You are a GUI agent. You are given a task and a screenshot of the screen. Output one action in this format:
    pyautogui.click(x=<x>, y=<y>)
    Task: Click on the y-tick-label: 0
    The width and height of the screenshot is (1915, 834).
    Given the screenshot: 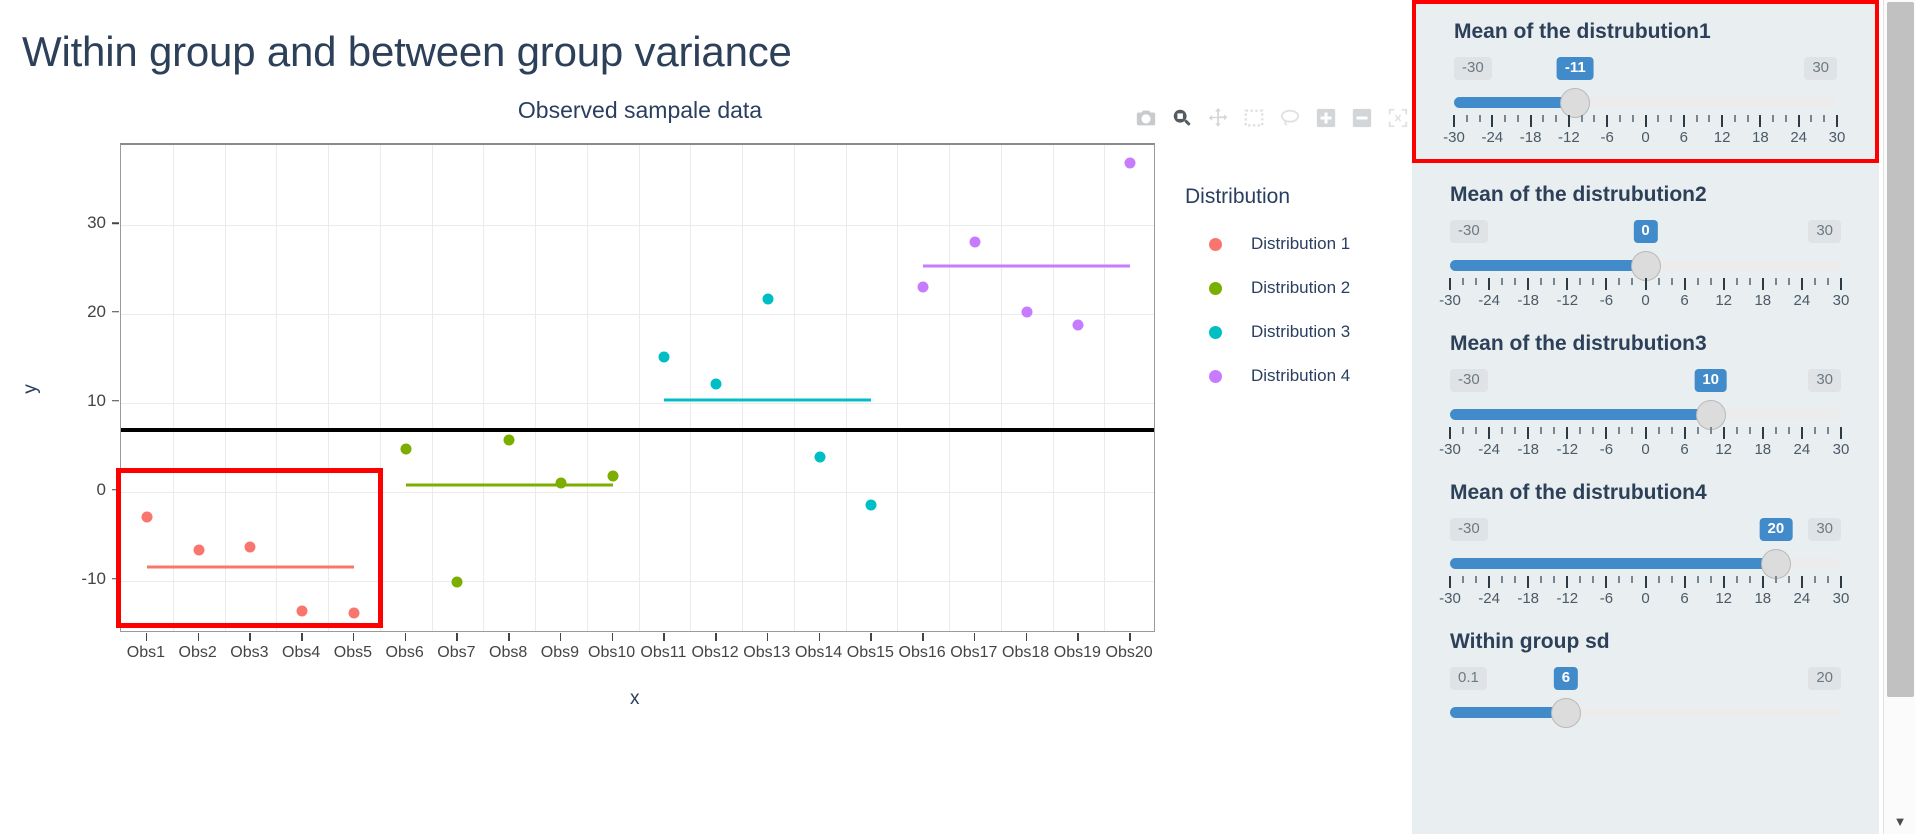 What is the action you would take?
    pyautogui.click(x=101, y=489)
    